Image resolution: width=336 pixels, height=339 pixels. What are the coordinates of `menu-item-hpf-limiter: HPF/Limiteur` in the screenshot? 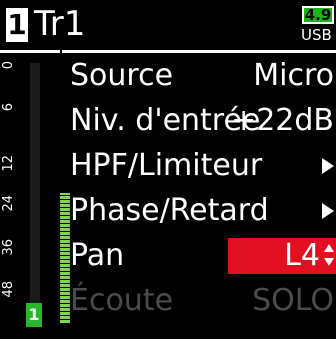 It's located at (199, 165).